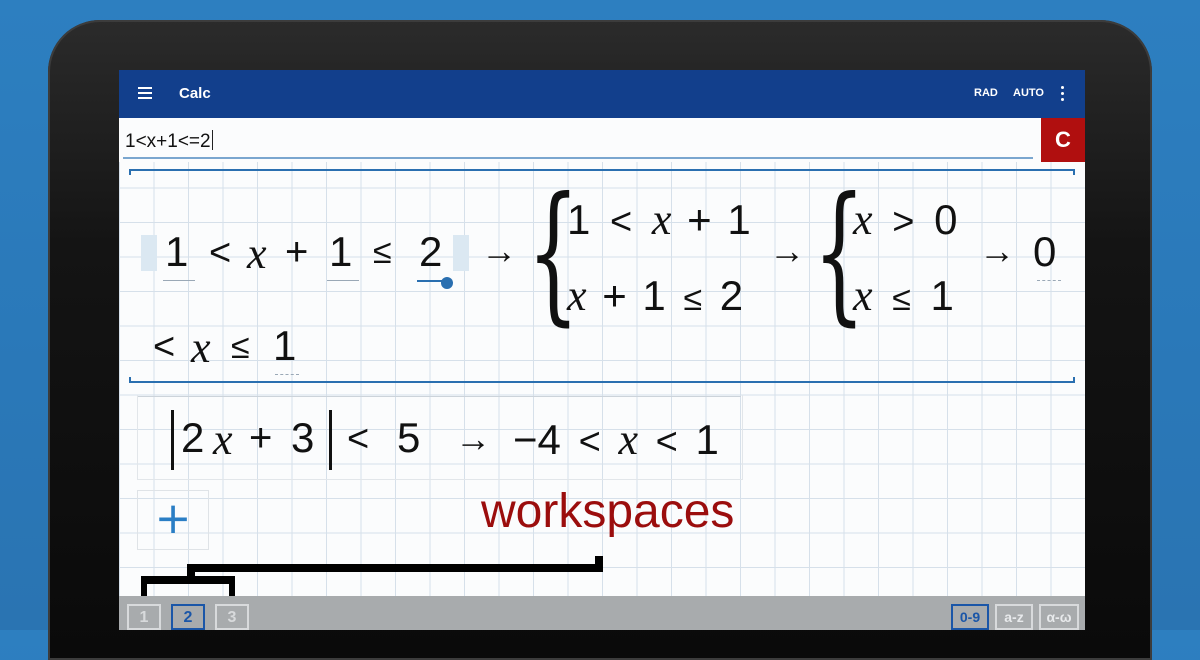  I want to click on workspace-tab-2: 2, so click(188, 617).